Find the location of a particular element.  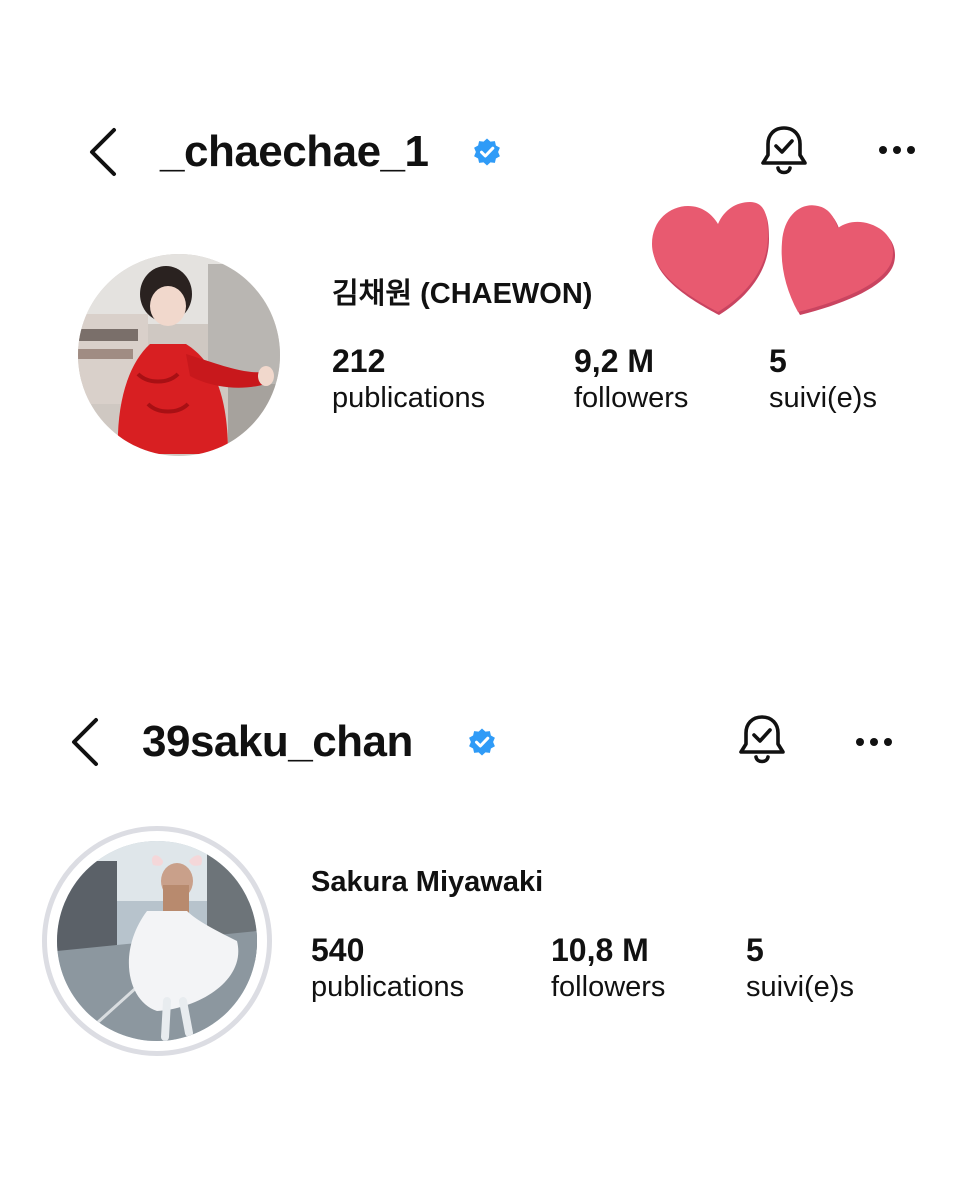

stat-followers: 9,2 M followers is located at coordinates (631, 379).